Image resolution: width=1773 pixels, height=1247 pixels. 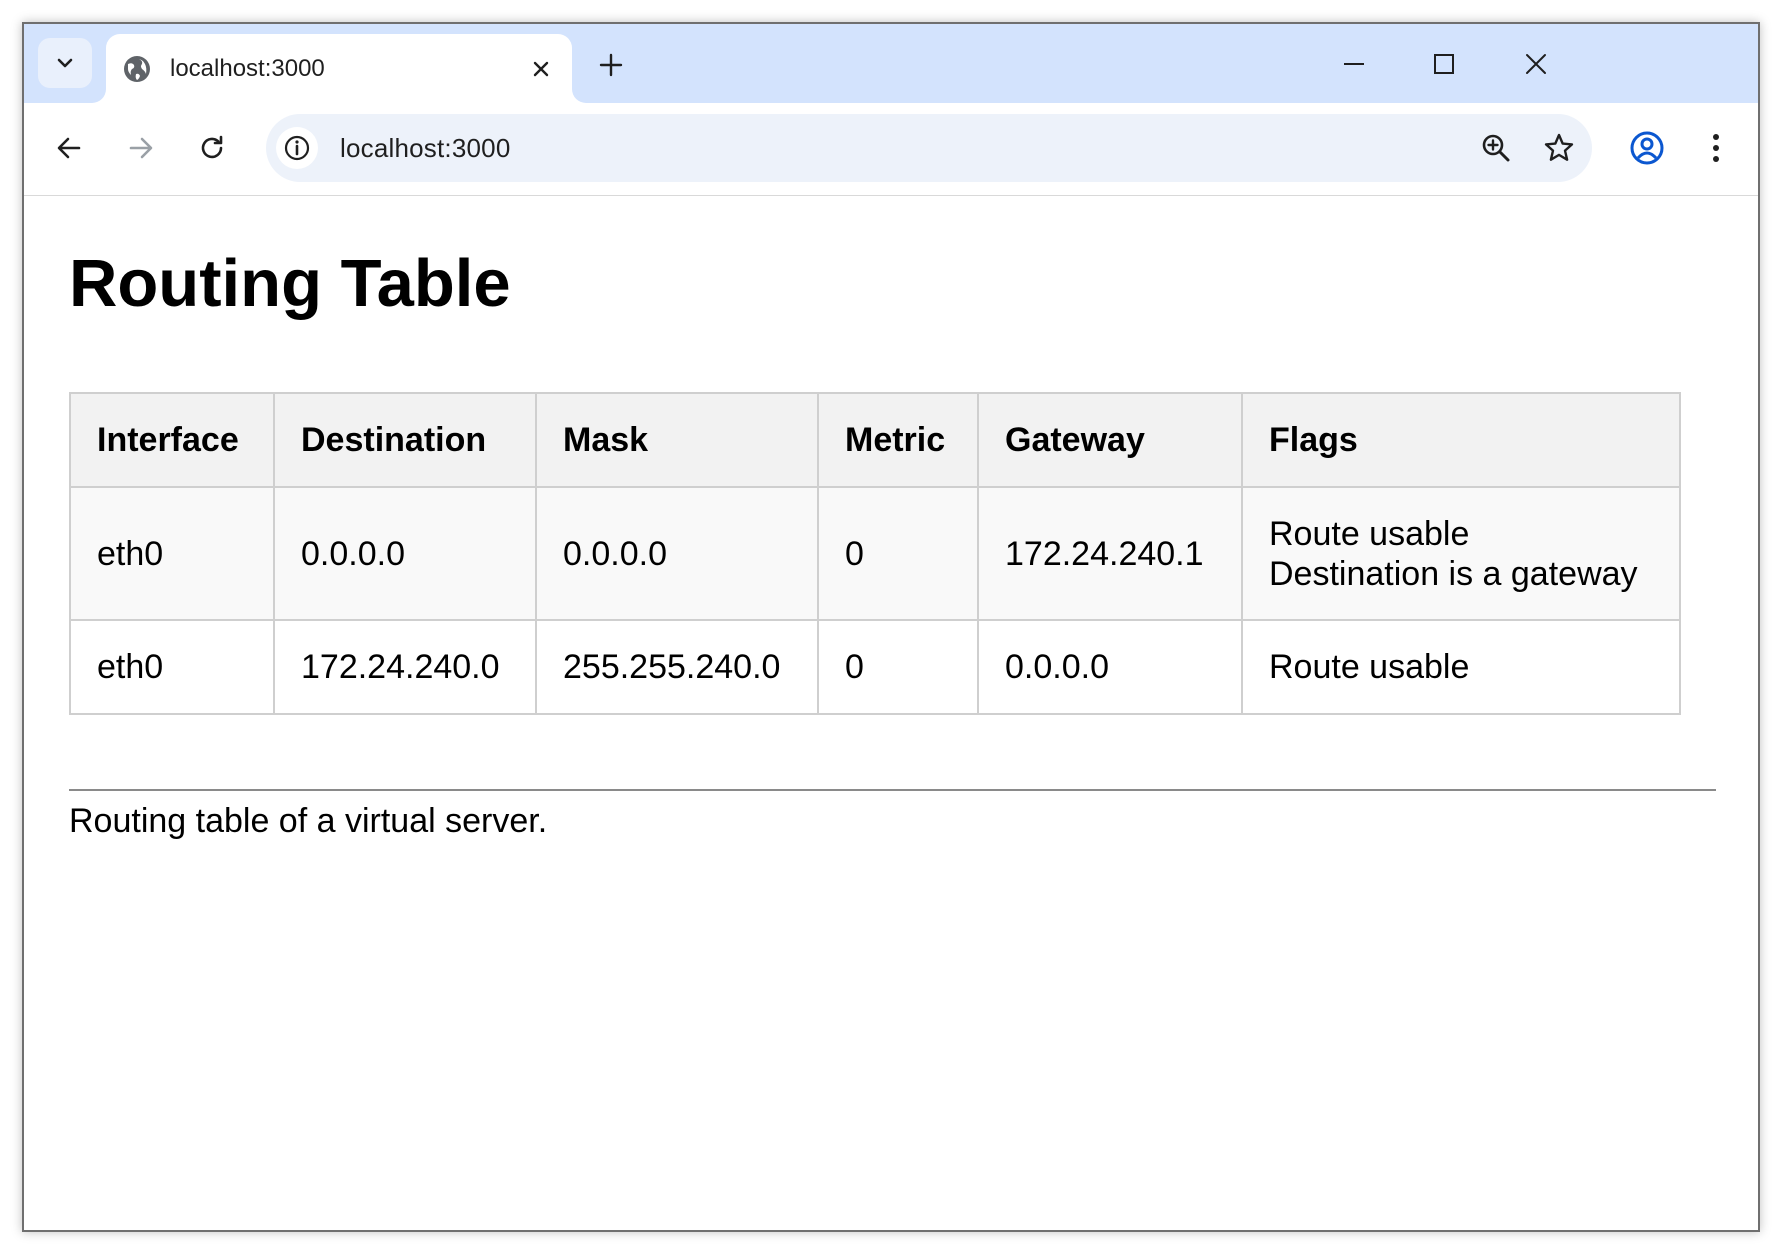 I want to click on address-bar: localhost:3000, so click(x=929, y=148).